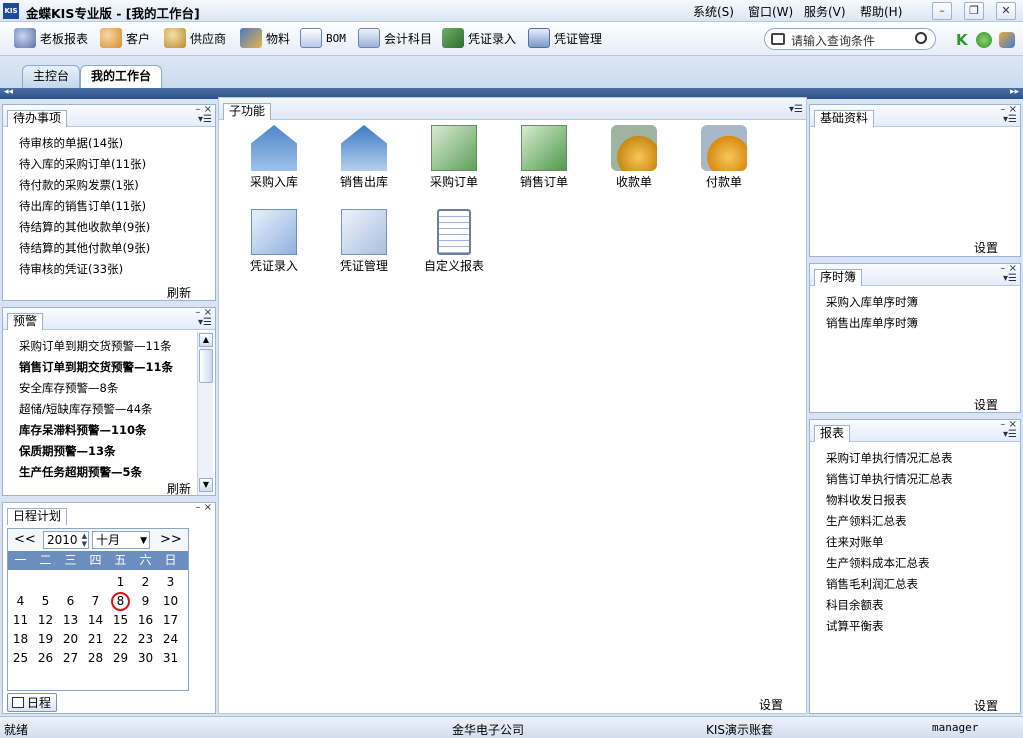  I want to click on alert-item: 库存呆滞料预警—110条, so click(96, 430).